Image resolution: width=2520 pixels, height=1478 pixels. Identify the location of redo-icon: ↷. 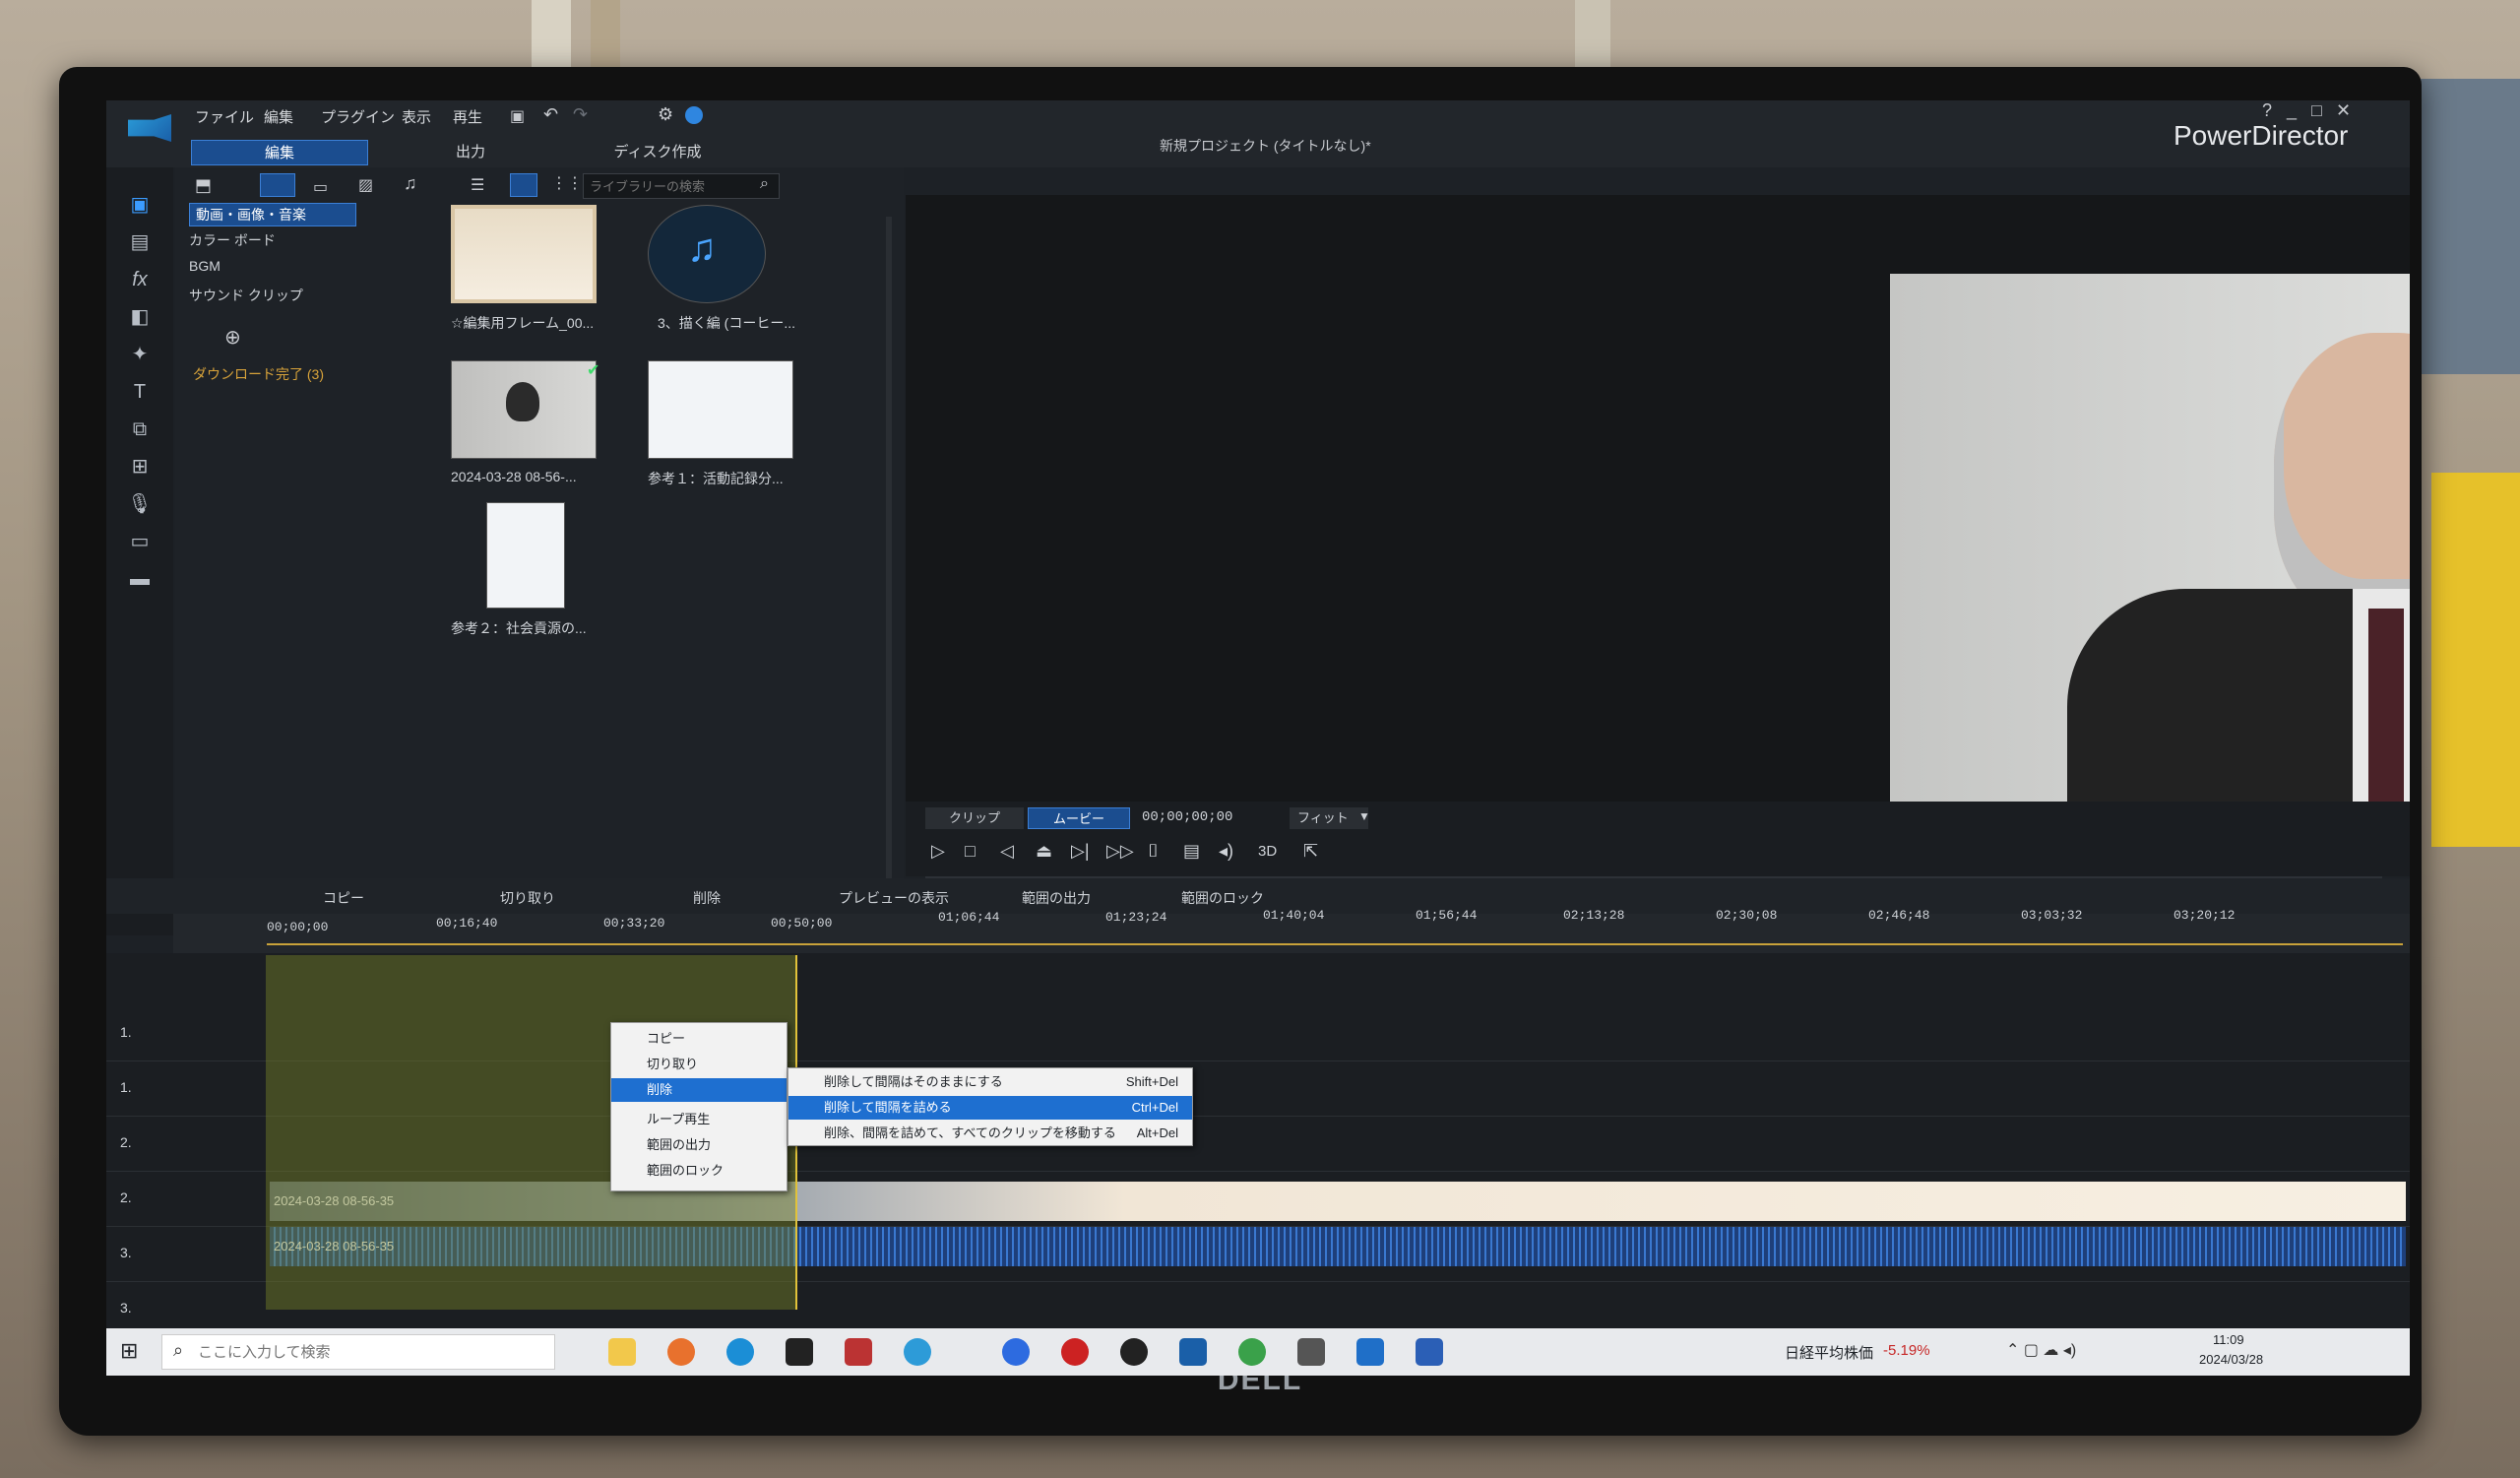
(580, 114).